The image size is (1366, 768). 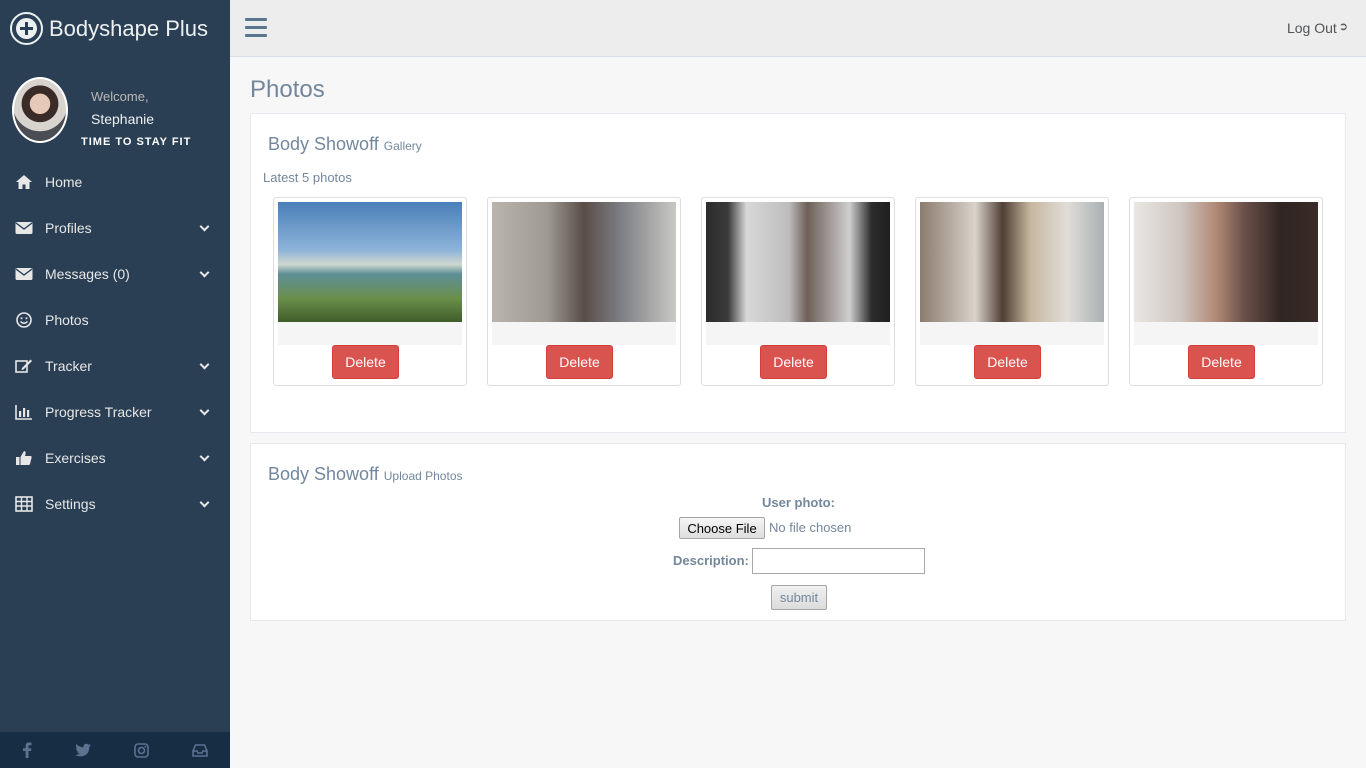 What do you see at coordinates (402, 146) in the screenshot?
I see `gallery-subtitle: Gallery` at bounding box center [402, 146].